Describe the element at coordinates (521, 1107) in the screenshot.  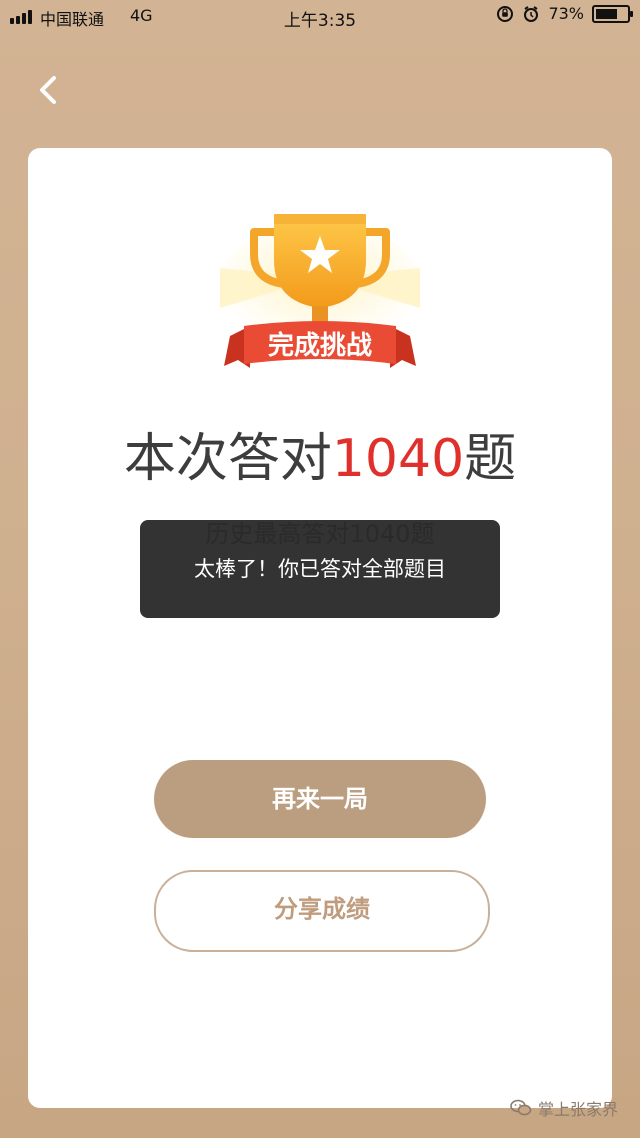
I see `wechat-icon` at that location.